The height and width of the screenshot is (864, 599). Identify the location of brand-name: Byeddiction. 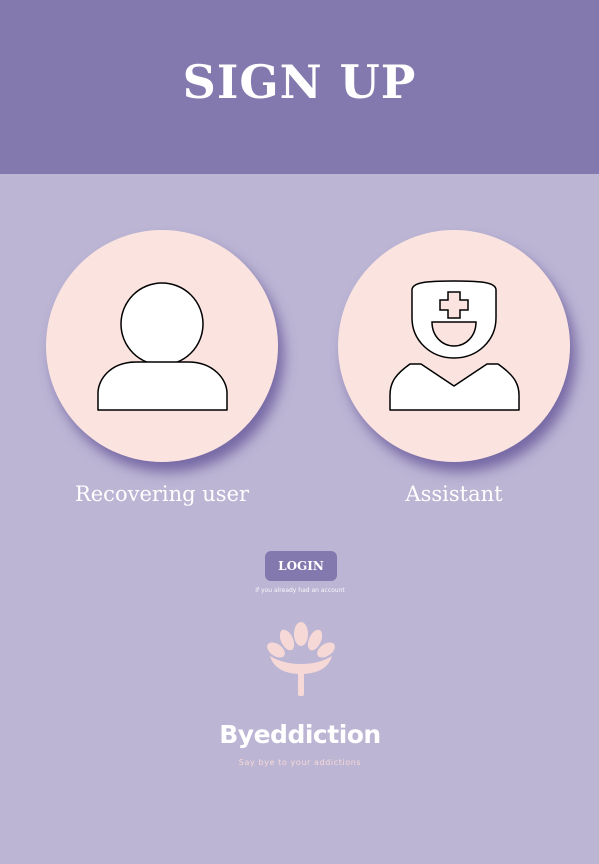
(300, 734).